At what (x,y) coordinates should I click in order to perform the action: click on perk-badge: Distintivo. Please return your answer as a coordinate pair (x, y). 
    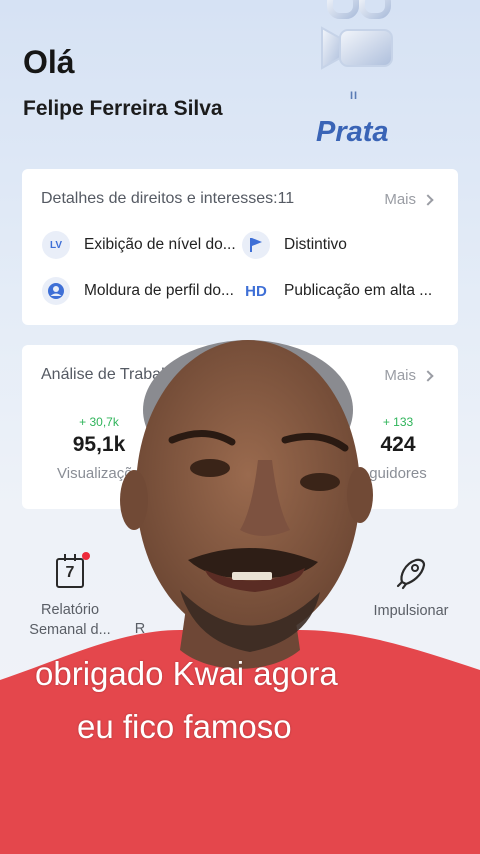
    Looking at the image, I should click on (342, 245).